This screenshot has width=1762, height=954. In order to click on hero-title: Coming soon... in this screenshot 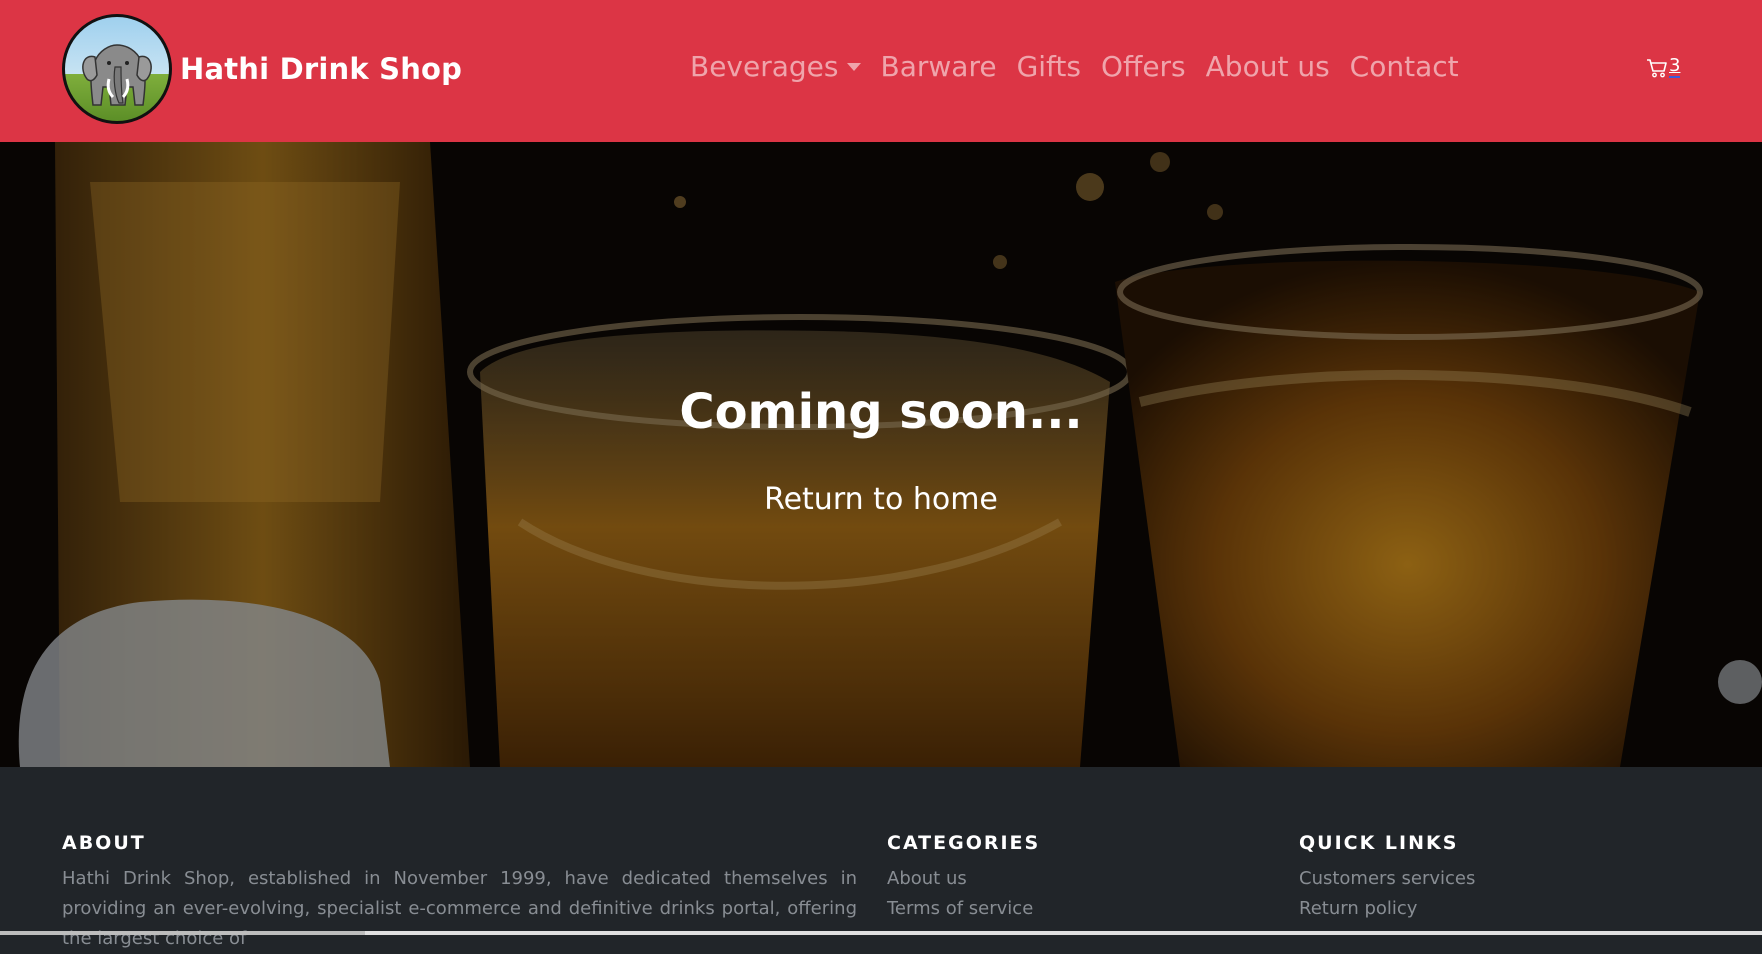, I will do `click(881, 412)`.